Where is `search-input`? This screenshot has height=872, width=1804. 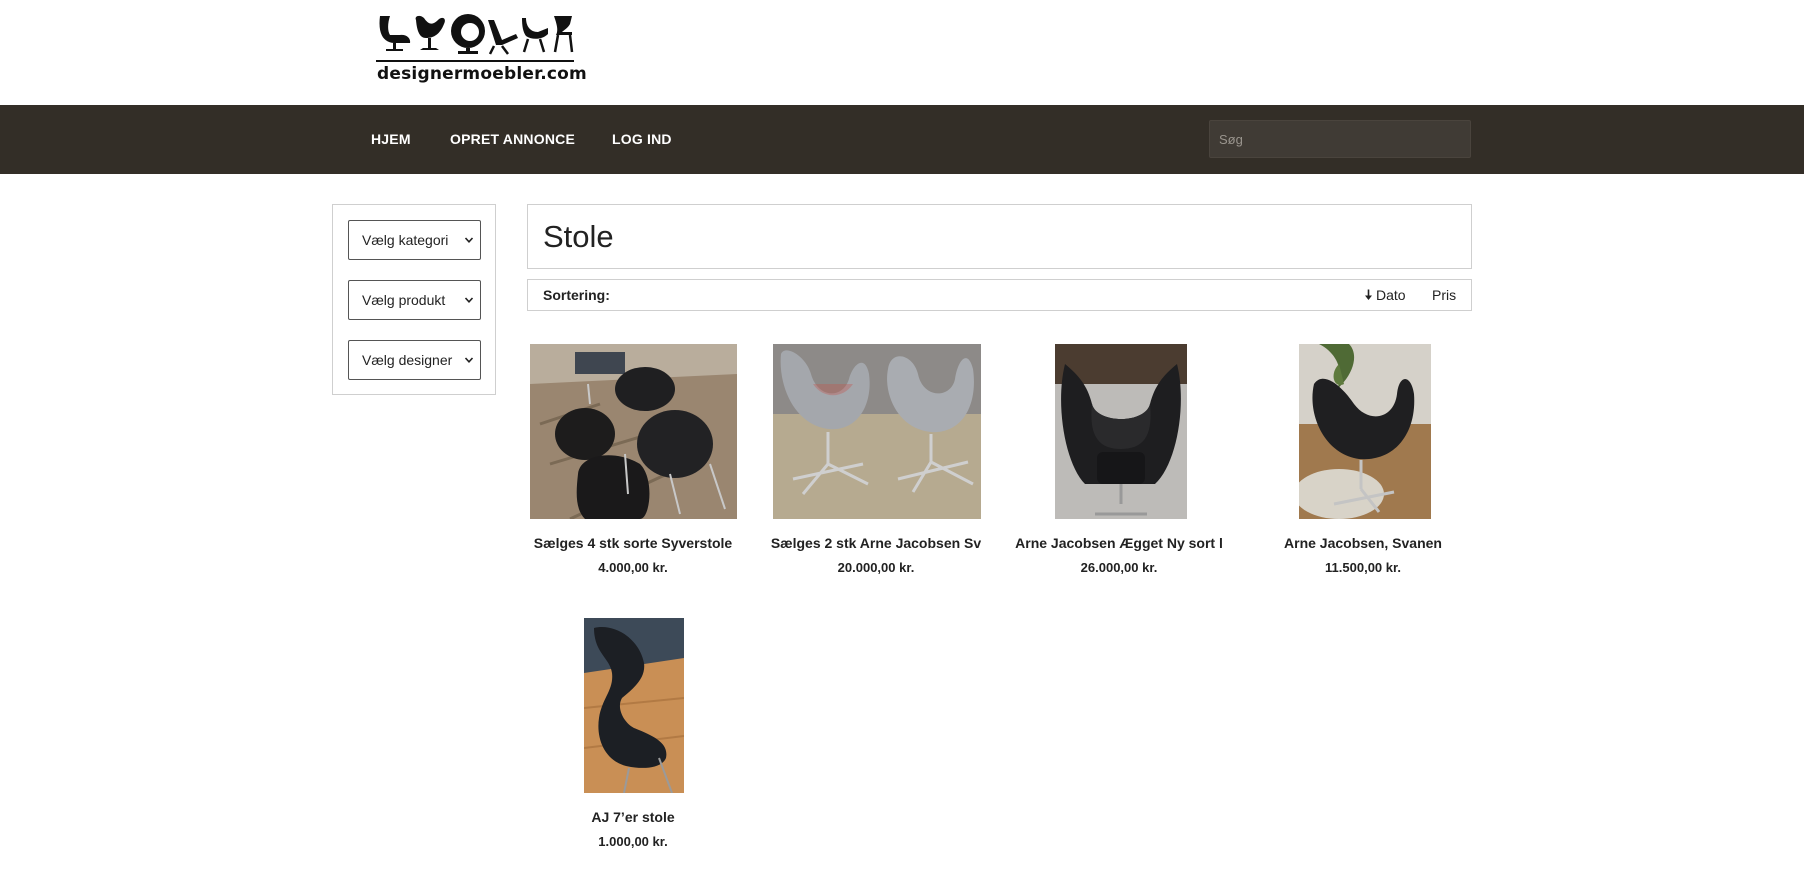 search-input is located at coordinates (1340, 139).